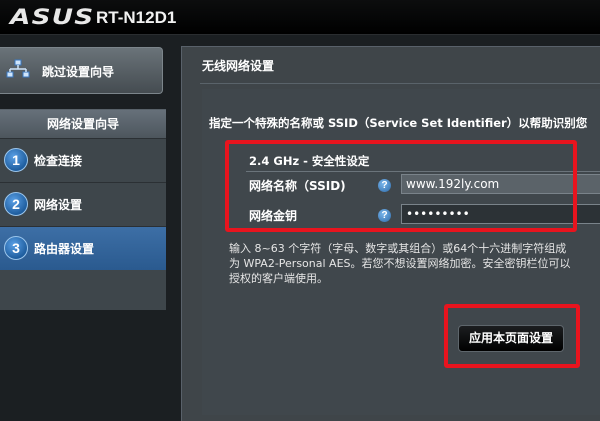 The image size is (600, 421). I want to click on wizard-step-router-settings: 3 路由器设置, so click(83, 248).